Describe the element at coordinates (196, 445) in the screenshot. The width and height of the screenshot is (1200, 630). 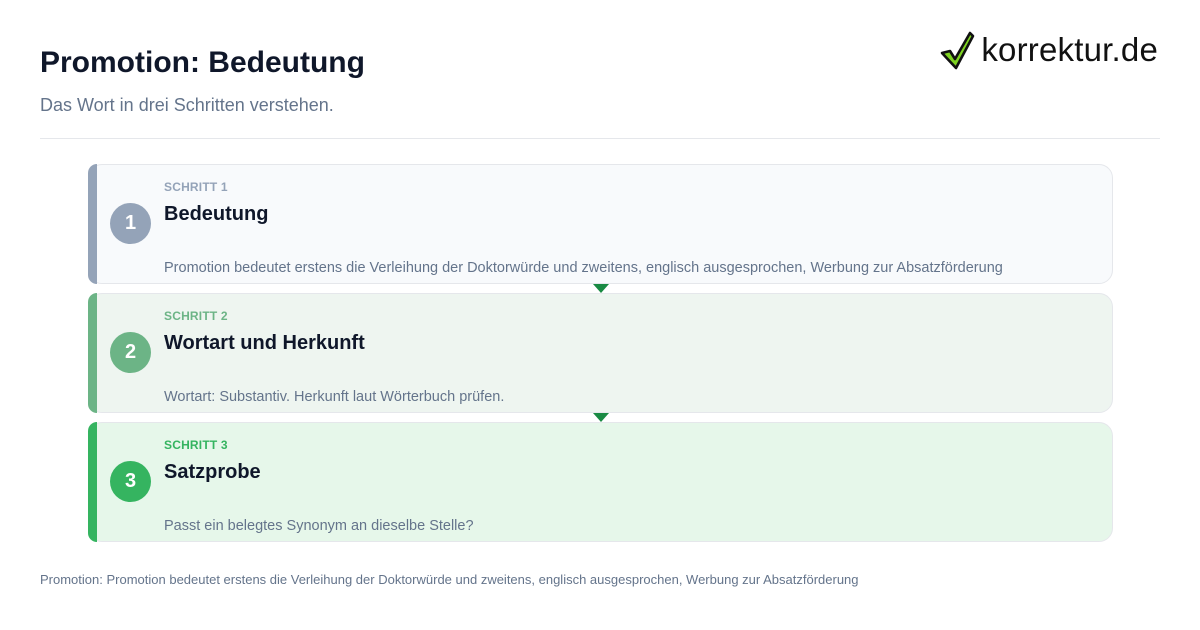
I see `step-kicker: SCHRITT 3` at that location.